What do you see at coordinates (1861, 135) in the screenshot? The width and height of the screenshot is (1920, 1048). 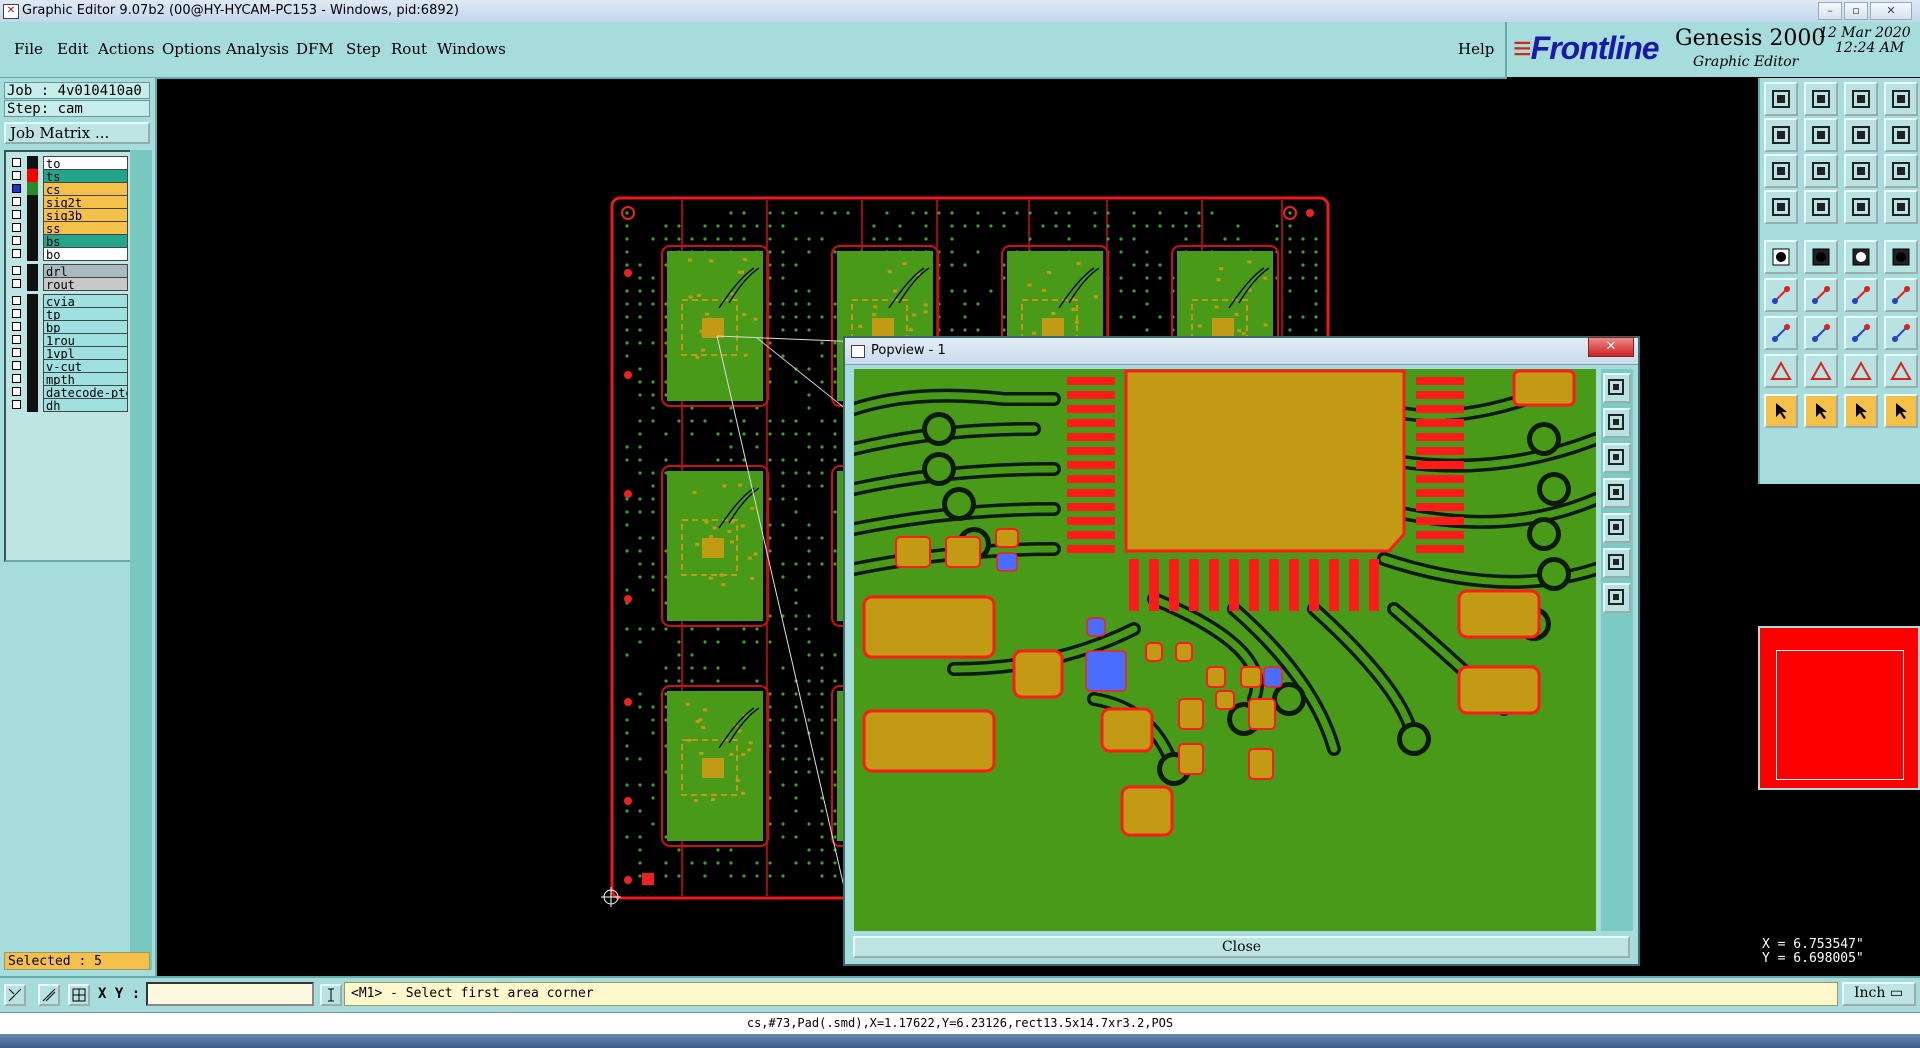 I see `zoom-back-icon` at bounding box center [1861, 135].